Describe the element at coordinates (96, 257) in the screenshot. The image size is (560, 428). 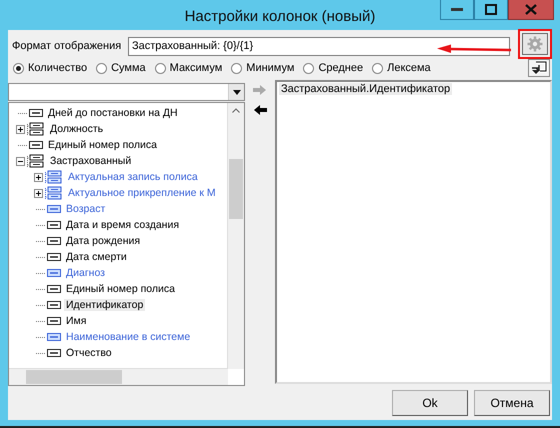
I see `tree-item: Дата смерти` at that location.